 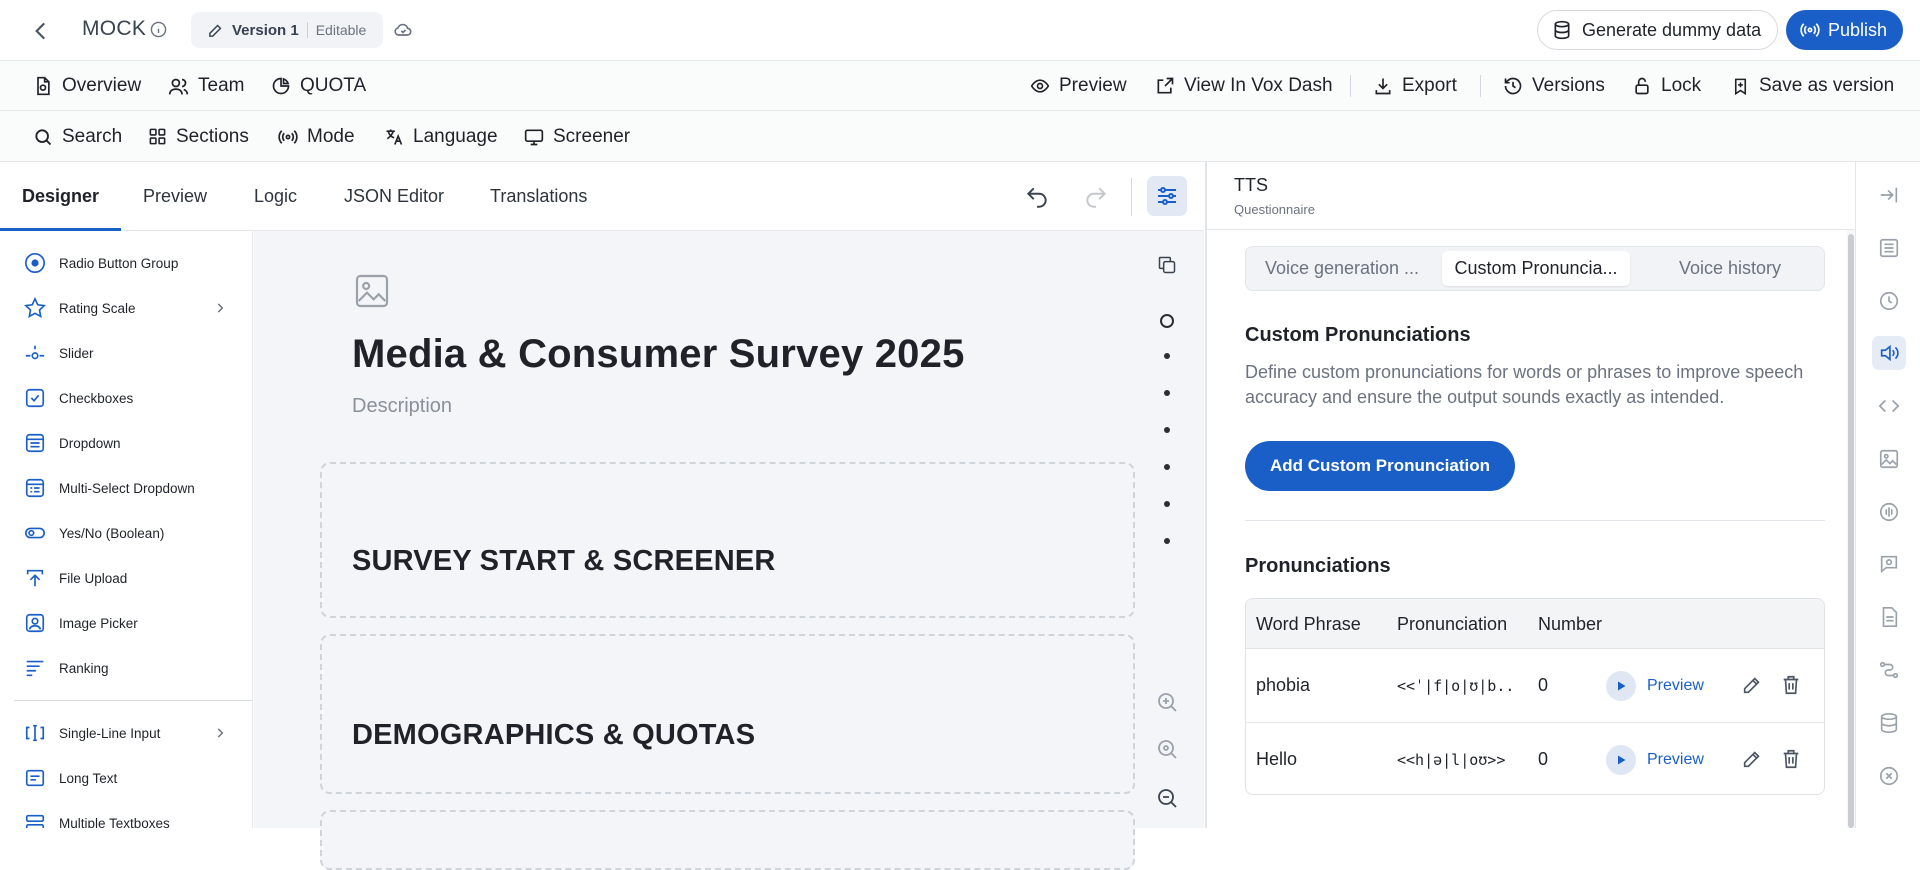 I want to click on toolbox-multiple-textboxes: Multiple Textboxes, so click(x=96, y=818).